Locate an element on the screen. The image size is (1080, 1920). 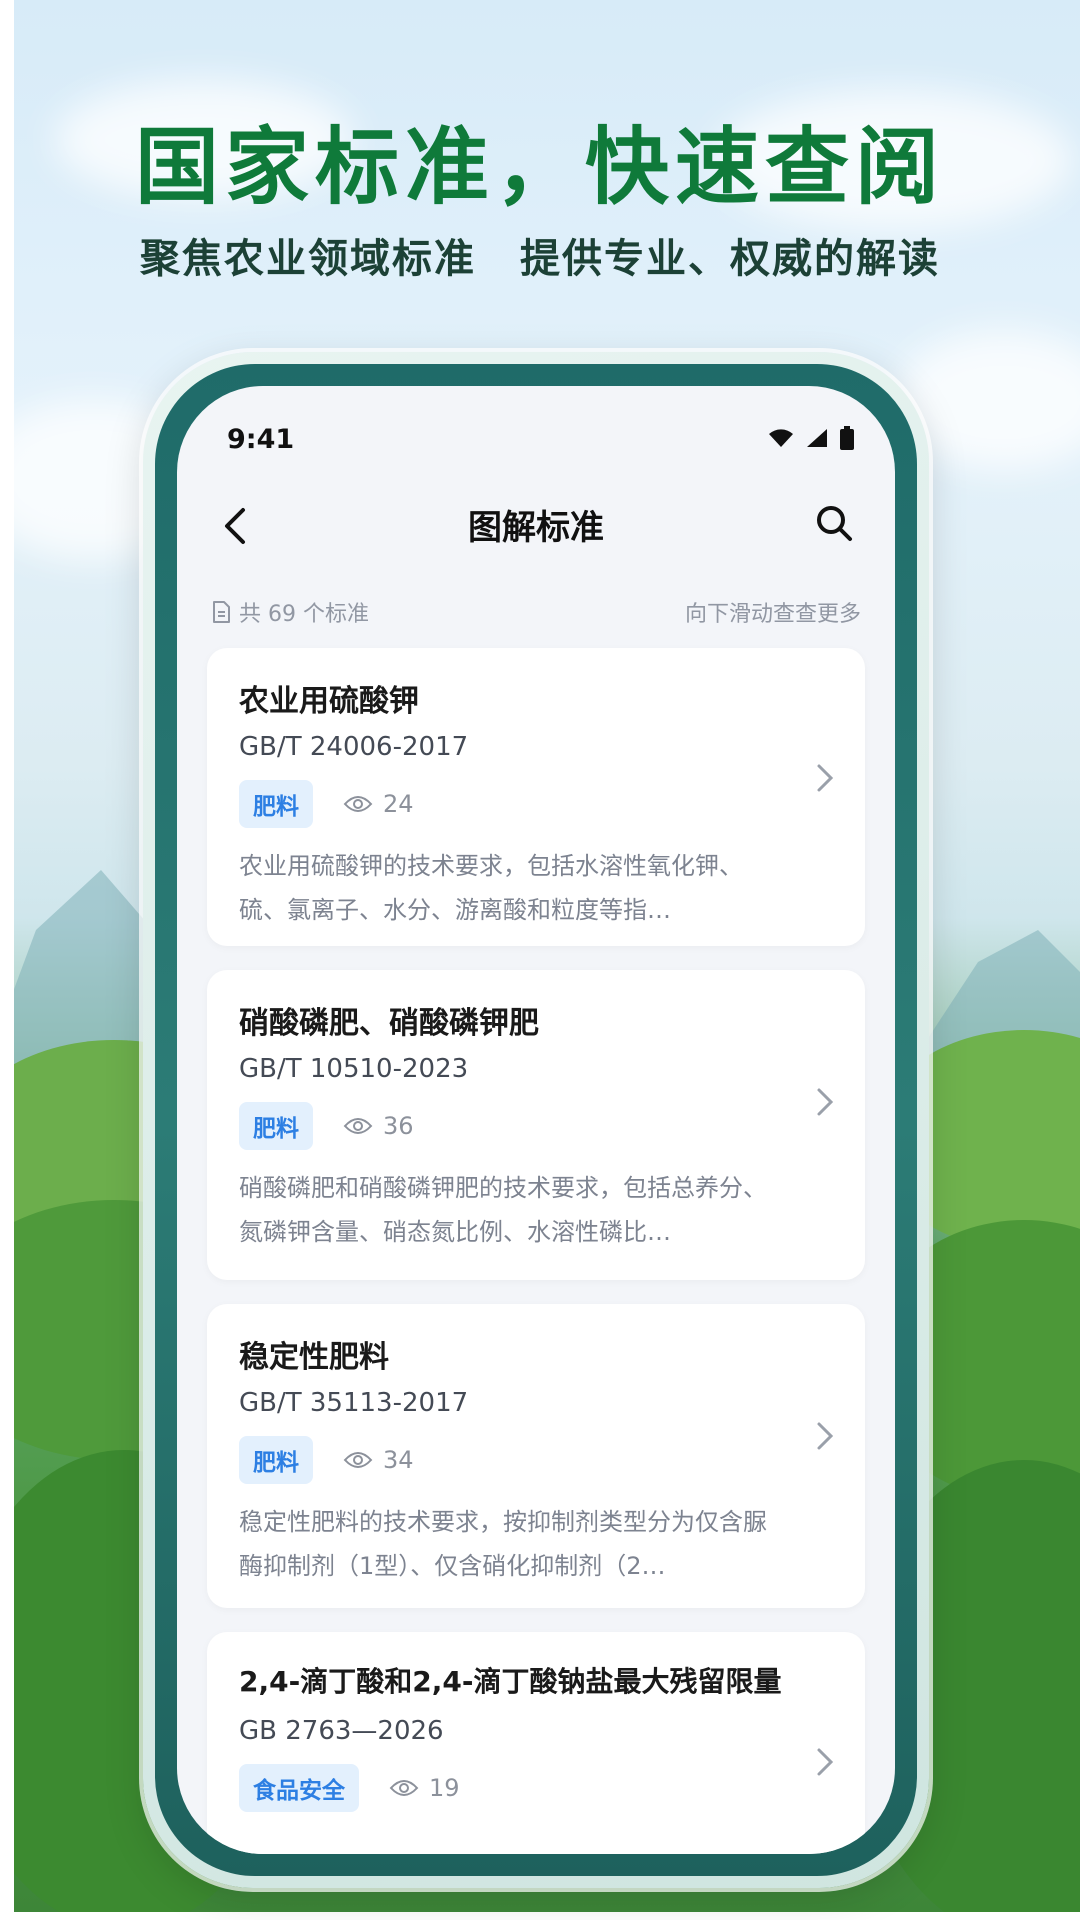
standard-title: 2,4-滴丁酸和2,4-滴丁酸钠盐最大残留限量 is located at coordinates (510, 1681).